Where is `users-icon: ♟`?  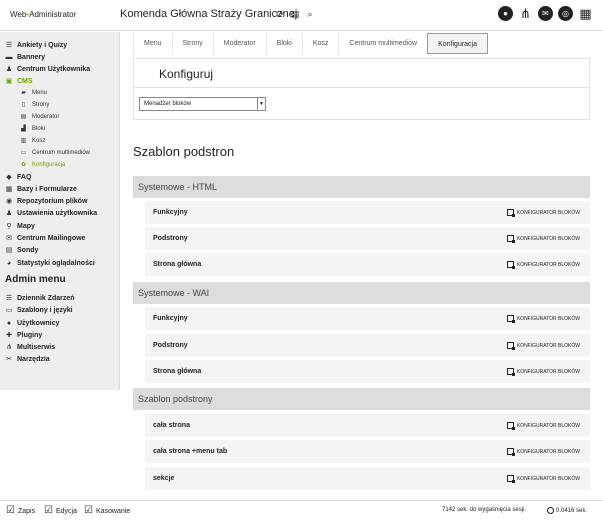
users-icon: ♟ is located at coordinates (9, 69).